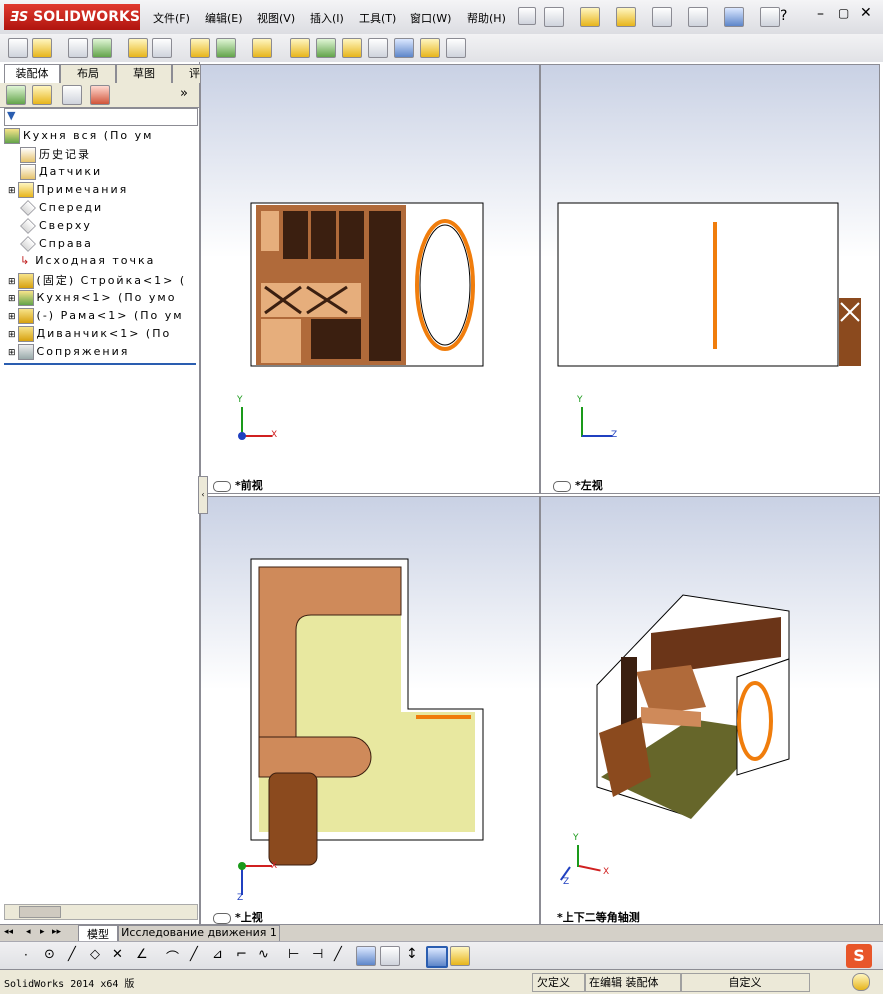 The height and width of the screenshot is (994, 883). What do you see at coordinates (412, 954) in the screenshot?
I see `dimension-arrow-icon: ↕` at bounding box center [412, 954].